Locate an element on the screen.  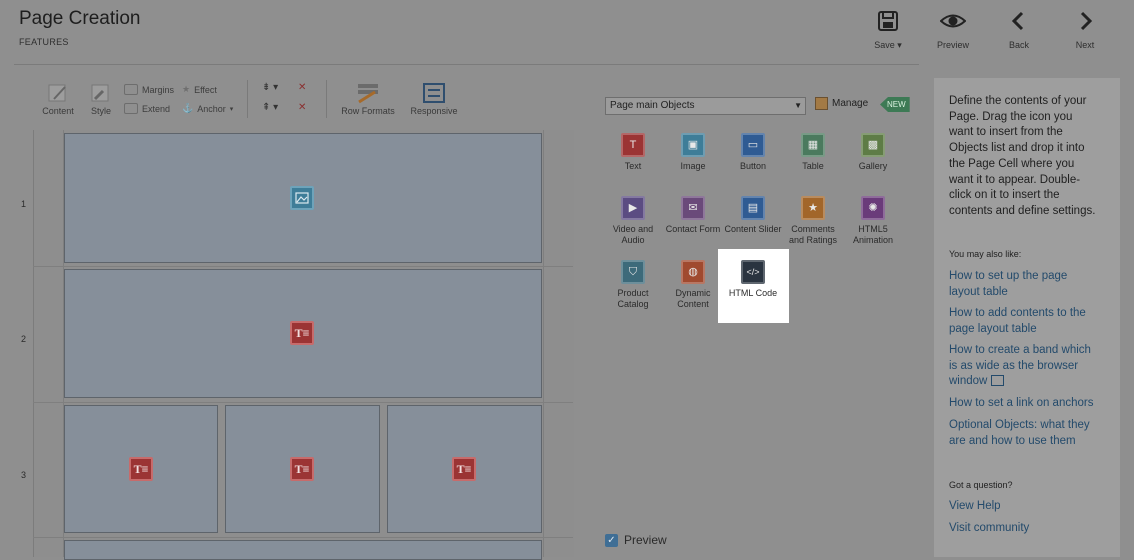
button-icon: ▭ is located at coordinates (753, 145).